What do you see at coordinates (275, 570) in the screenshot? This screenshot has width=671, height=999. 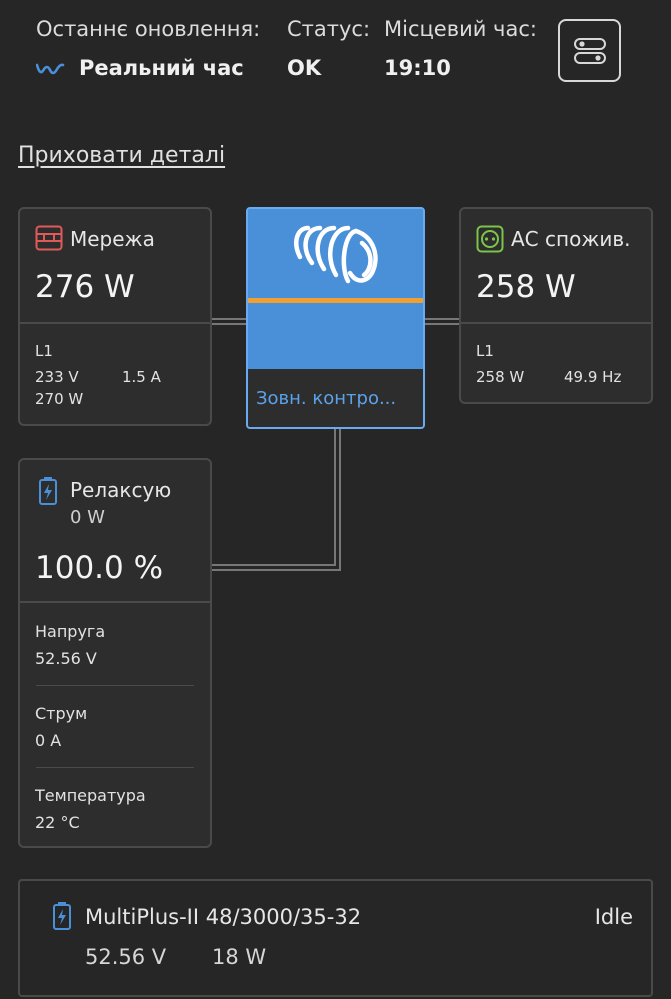 I see `battery-wire-h2` at bounding box center [275, 570].